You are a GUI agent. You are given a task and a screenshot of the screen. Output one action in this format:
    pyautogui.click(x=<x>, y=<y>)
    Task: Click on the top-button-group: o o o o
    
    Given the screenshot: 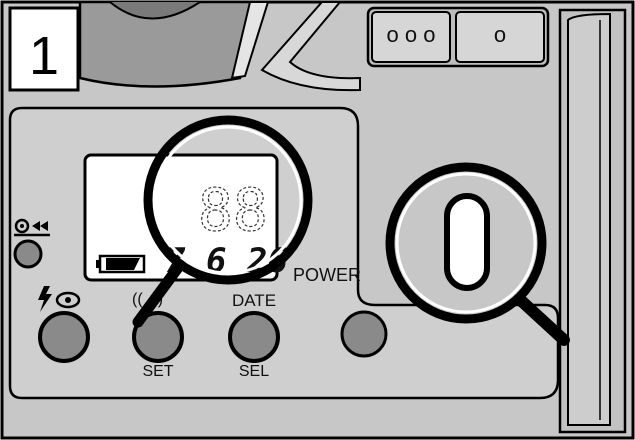 What is the action you would take?
    pyautogui.click(x=458, y=37)
    